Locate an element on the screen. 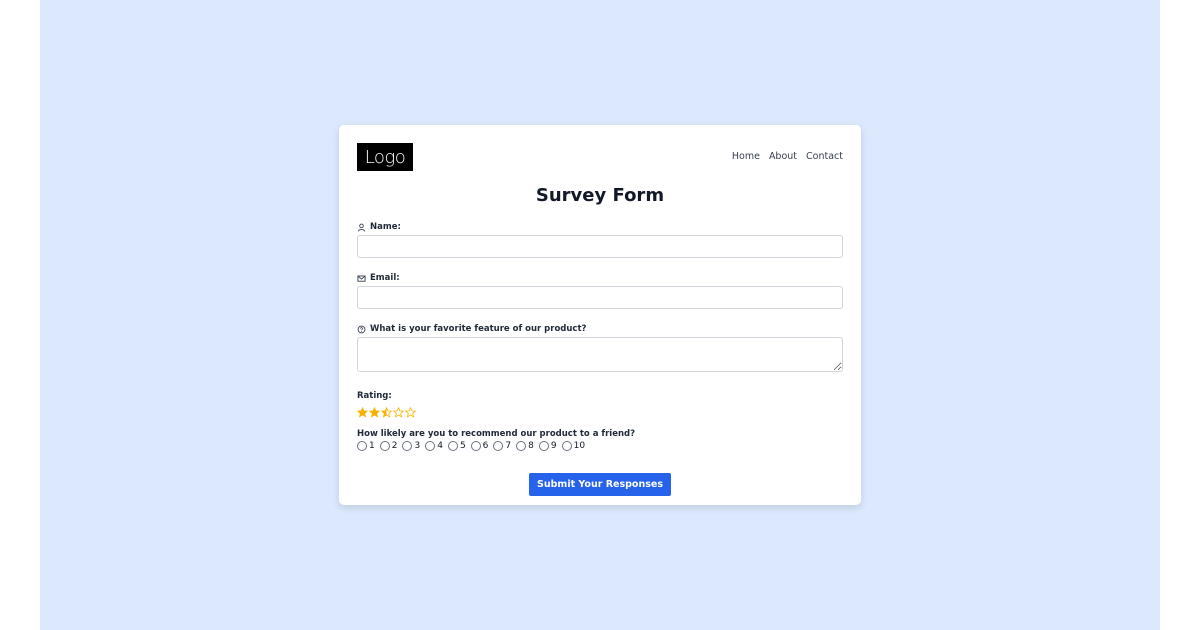  email-field-group: Email: is located at coordinates (600, 290).